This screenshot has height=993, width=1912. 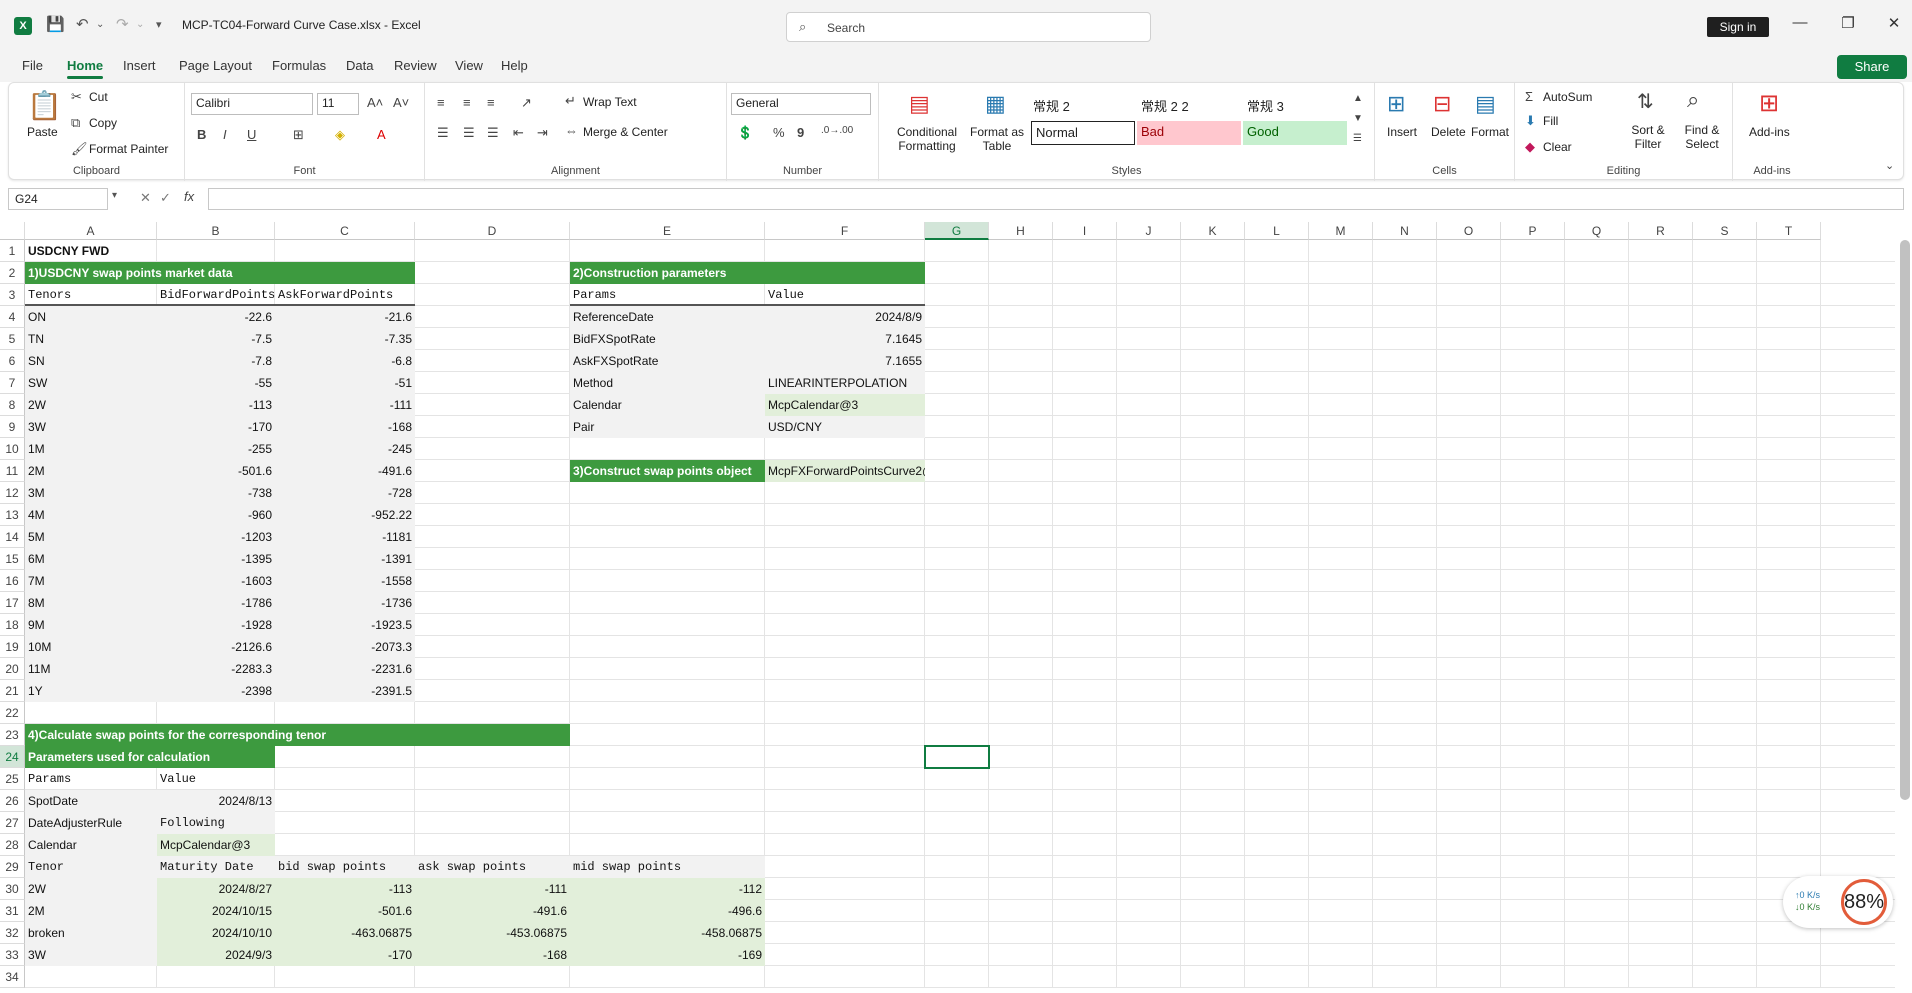 What do you see at coordinates (1889, 165) in the screenshot?
I see `collapse-ribbon-icon: ⌄` at bounding box center [1889, 165].